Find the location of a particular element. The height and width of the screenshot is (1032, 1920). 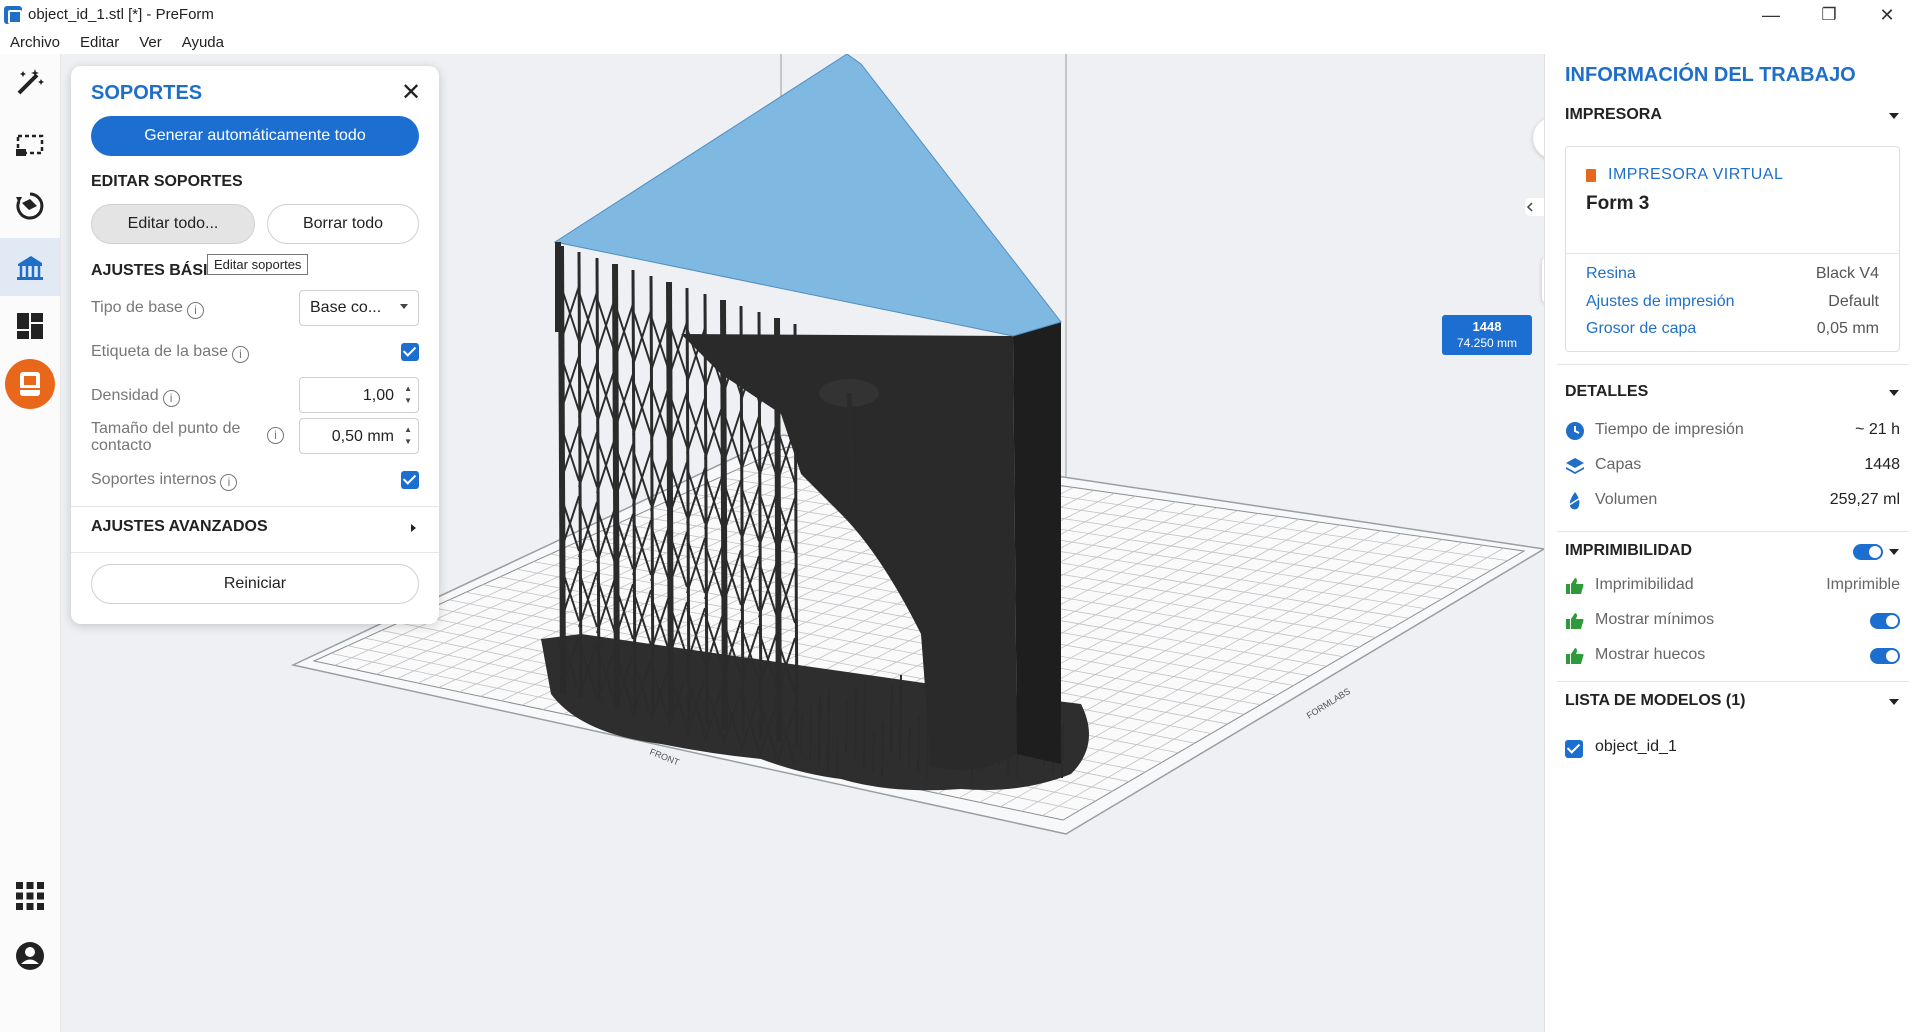

printer-icon is located at coordinates (1591, 175).